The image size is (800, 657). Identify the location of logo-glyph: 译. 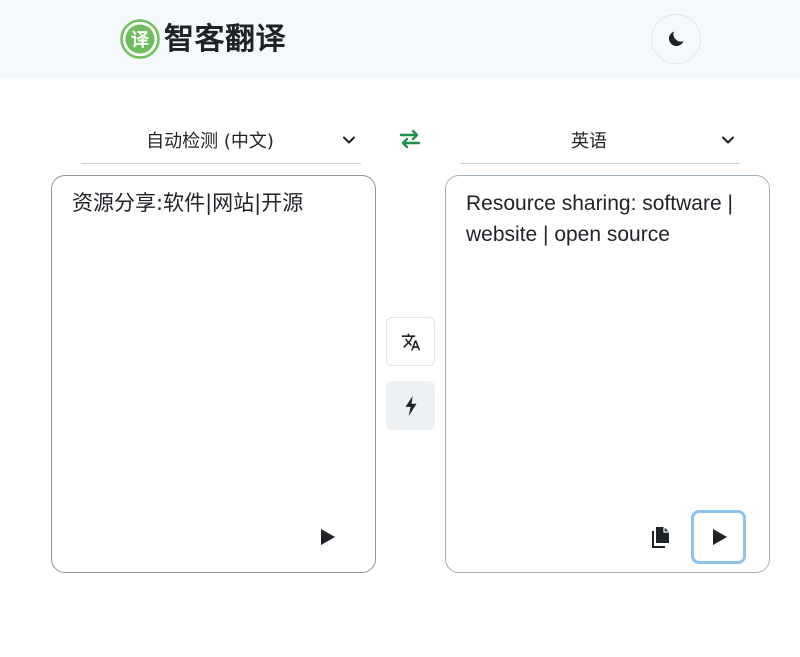
(140, 40).